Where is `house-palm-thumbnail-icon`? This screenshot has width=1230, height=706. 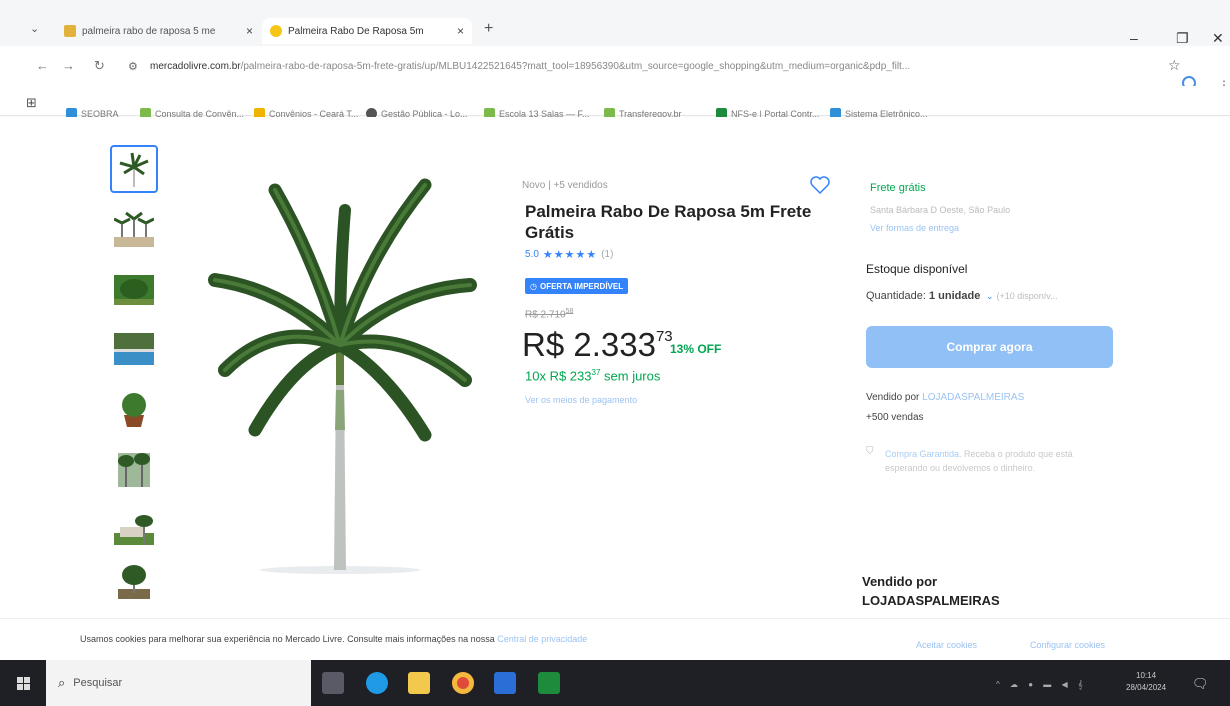
house-palm-thumbnail-icon is located at coordinates (134, 530).